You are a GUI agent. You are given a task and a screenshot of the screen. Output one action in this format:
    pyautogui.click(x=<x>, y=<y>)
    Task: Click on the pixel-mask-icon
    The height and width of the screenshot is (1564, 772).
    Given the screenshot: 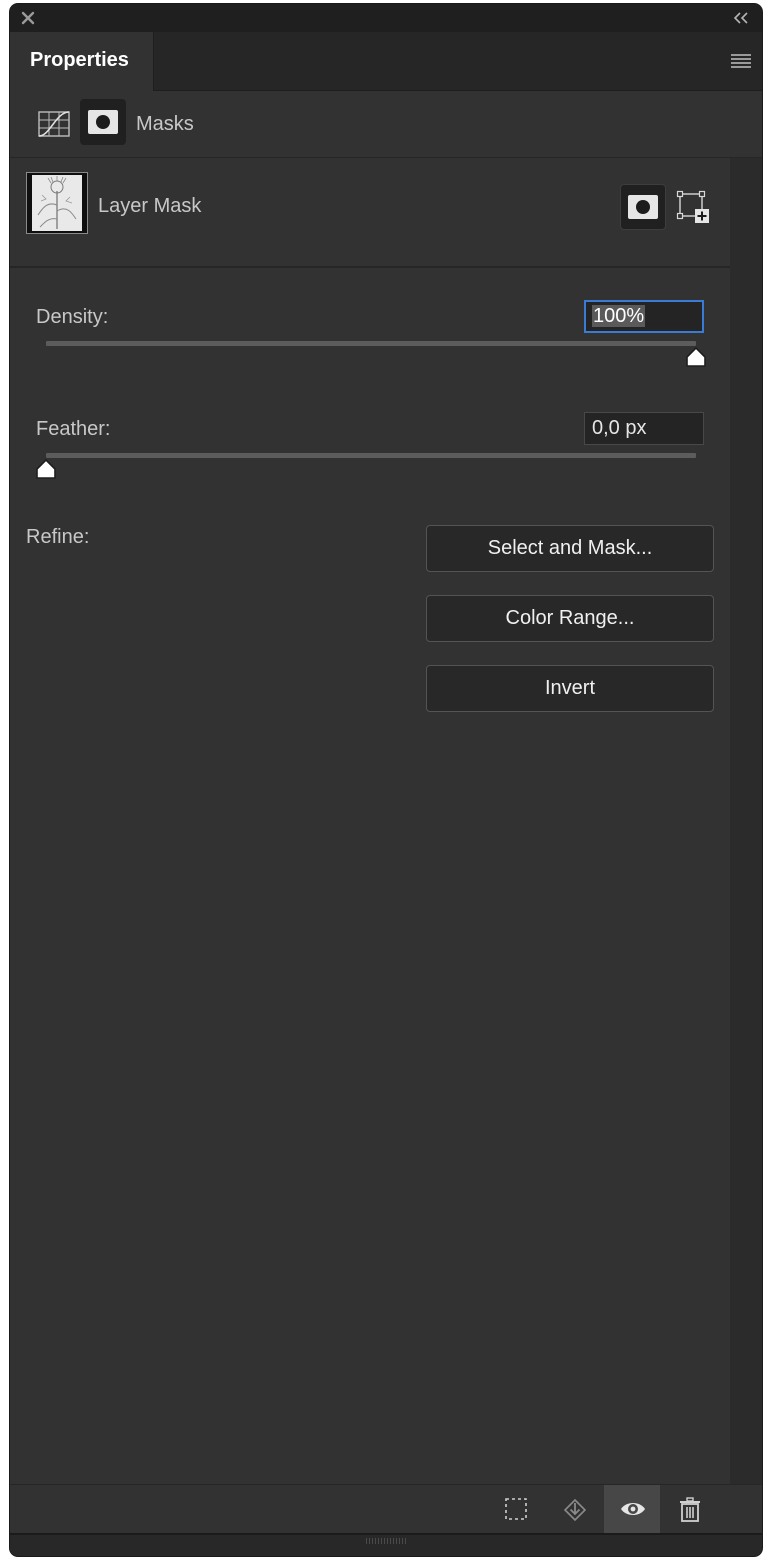 What is the action you would take?
    pyautogui.click(x=103, y=122)
    